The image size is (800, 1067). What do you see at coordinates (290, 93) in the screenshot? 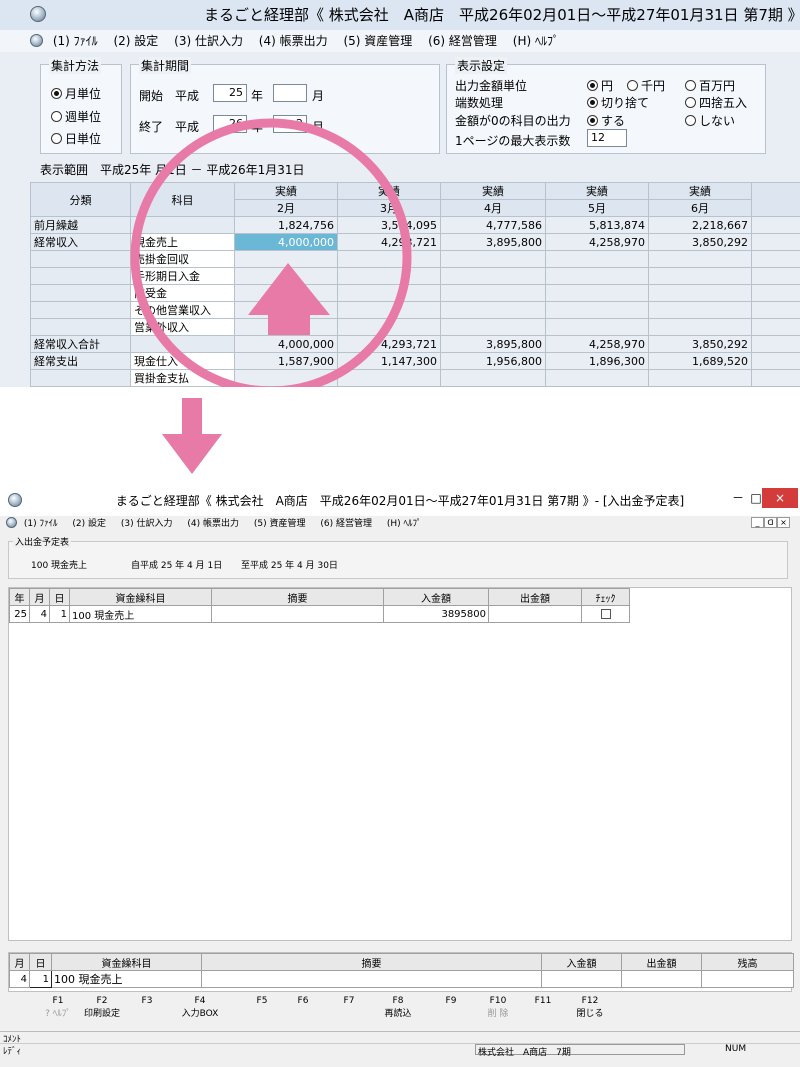
I see `start-month-input` at bounding box center [290, 93].